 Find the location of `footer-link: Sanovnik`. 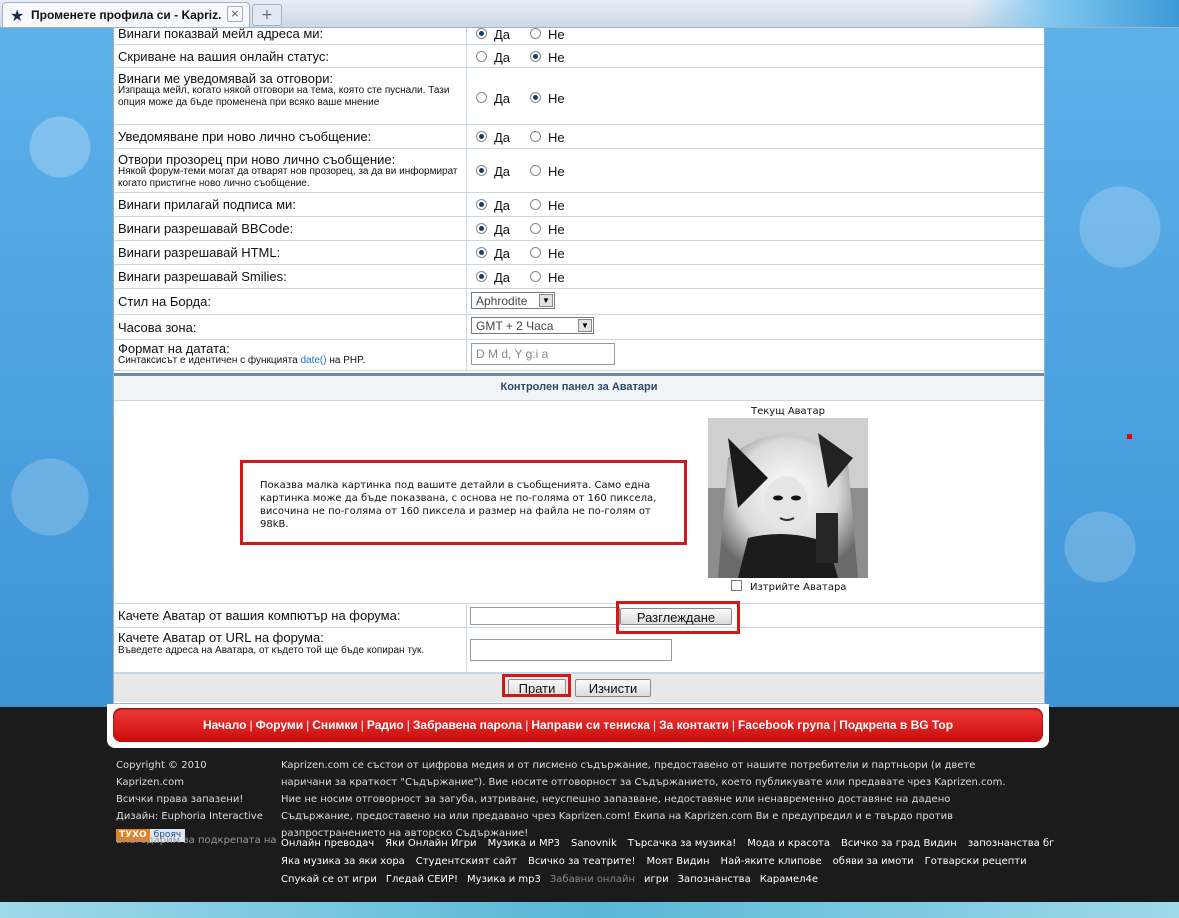

footer-link: Sanovnik is located at coordinates (594, 843).